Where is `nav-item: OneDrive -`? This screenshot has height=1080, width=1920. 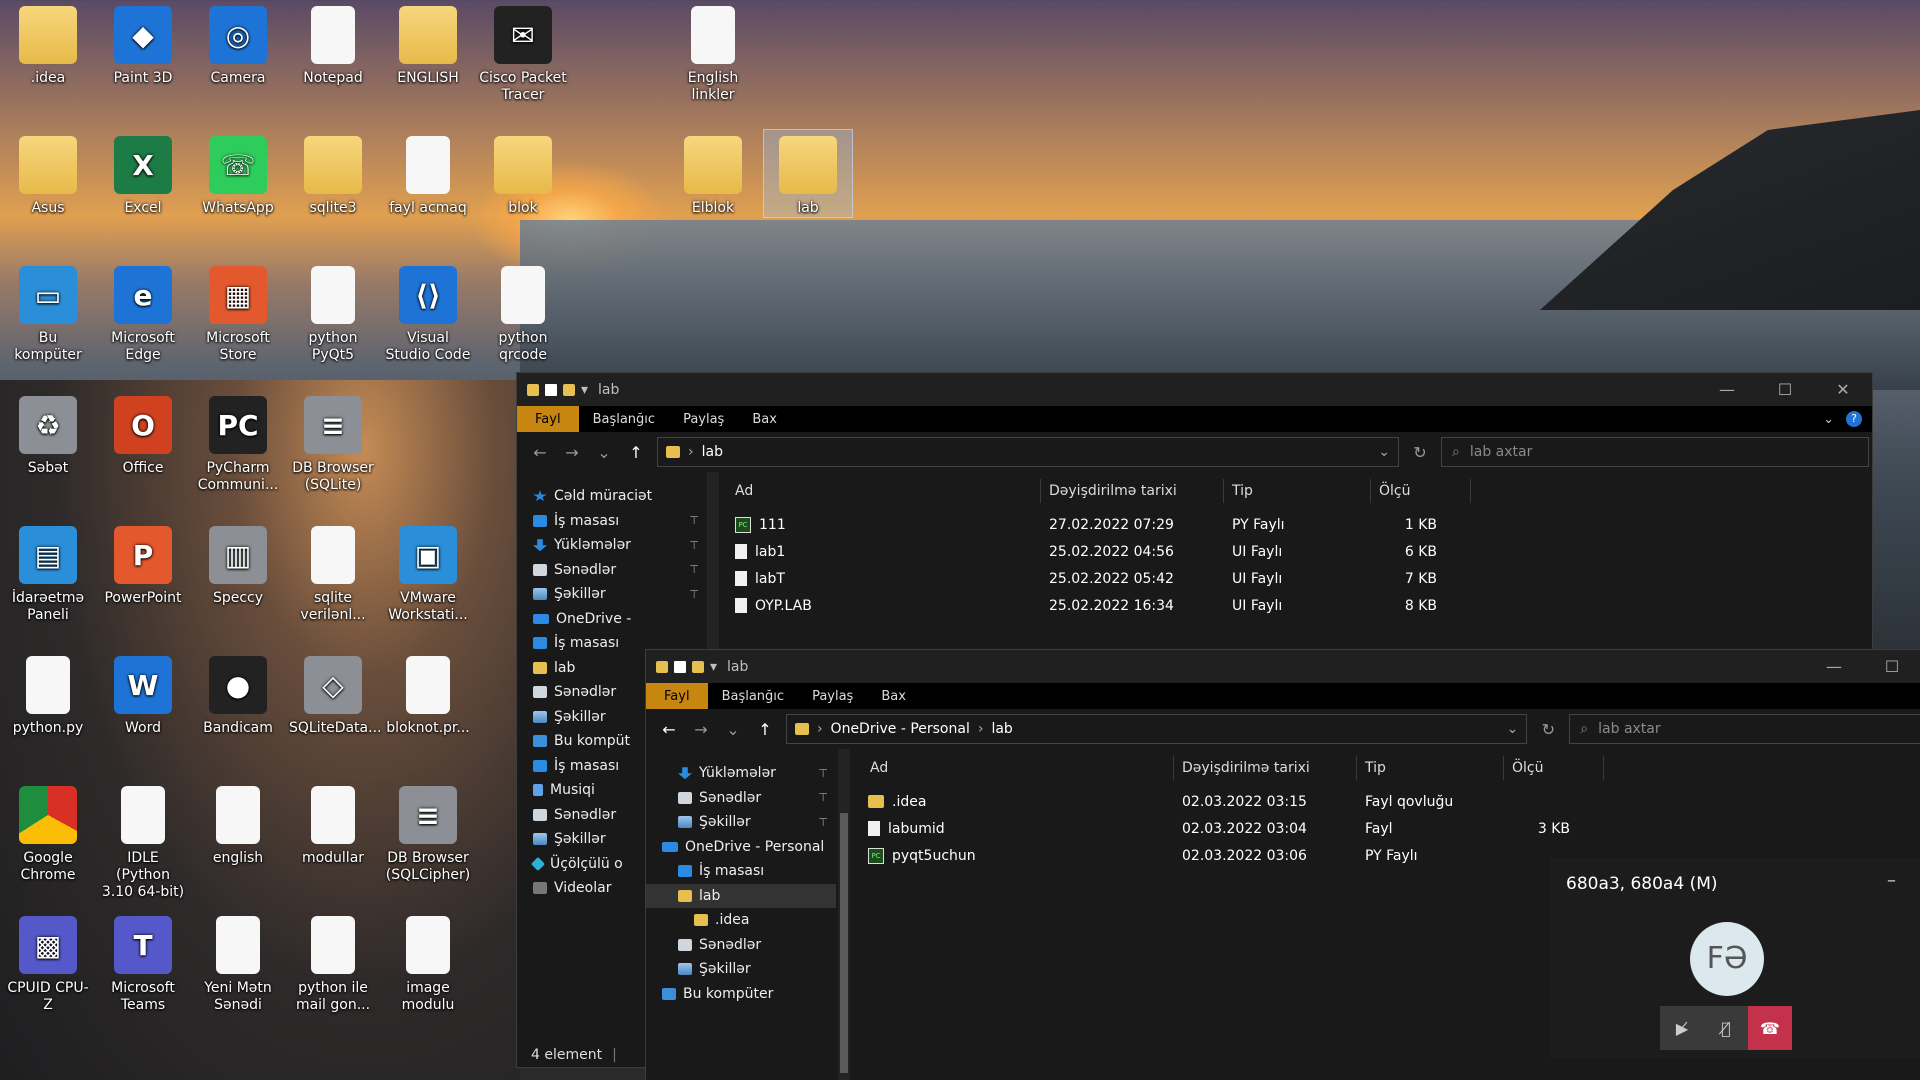 nav-item: OneDrive - is located at coordinates (612, 619).